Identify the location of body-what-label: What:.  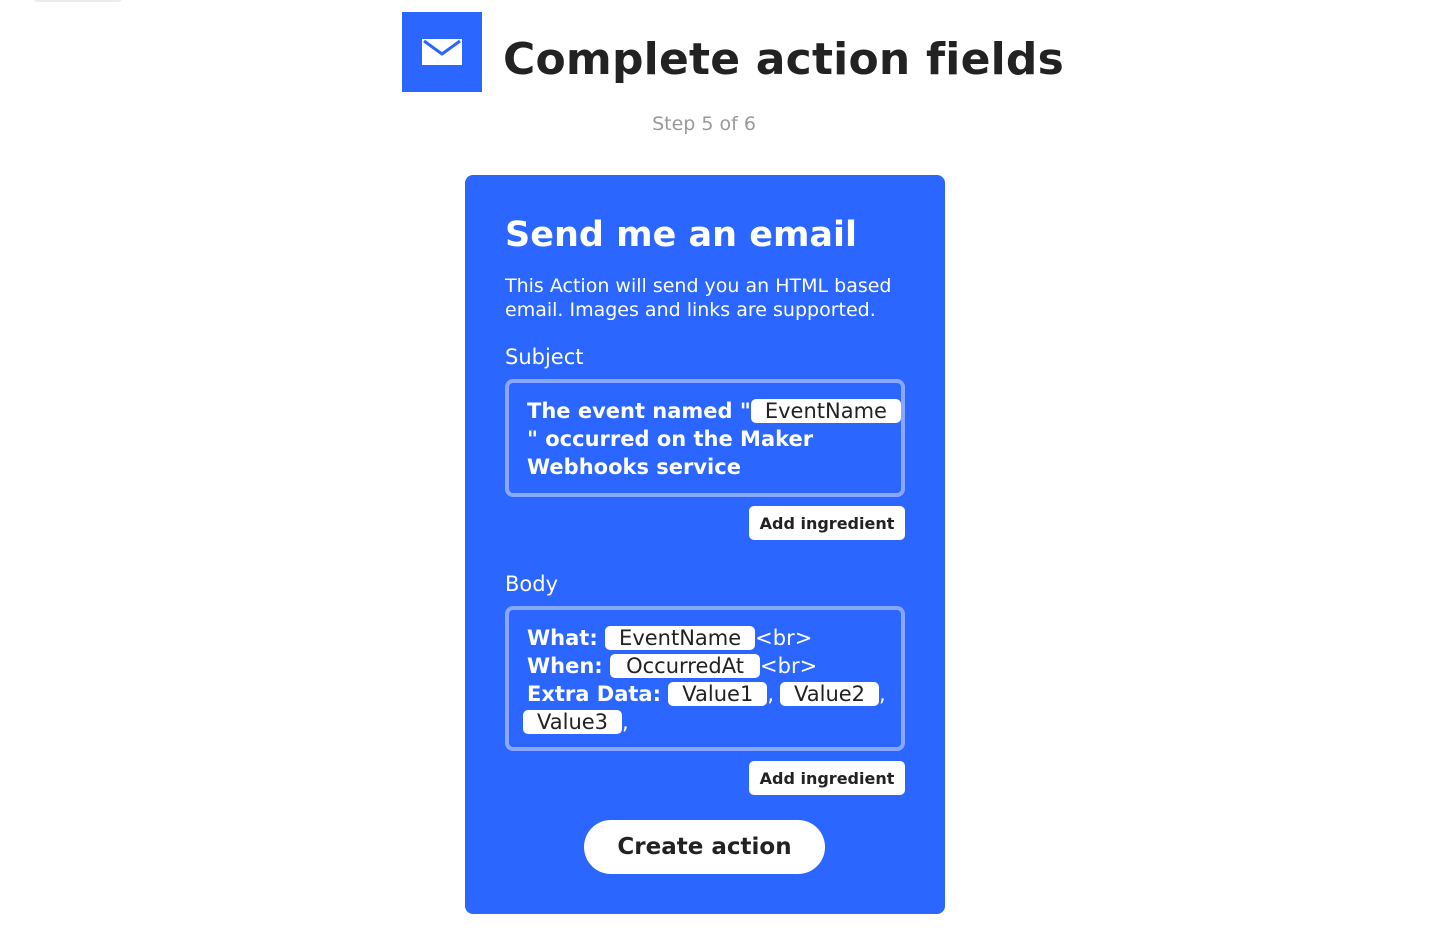
(566, 638).